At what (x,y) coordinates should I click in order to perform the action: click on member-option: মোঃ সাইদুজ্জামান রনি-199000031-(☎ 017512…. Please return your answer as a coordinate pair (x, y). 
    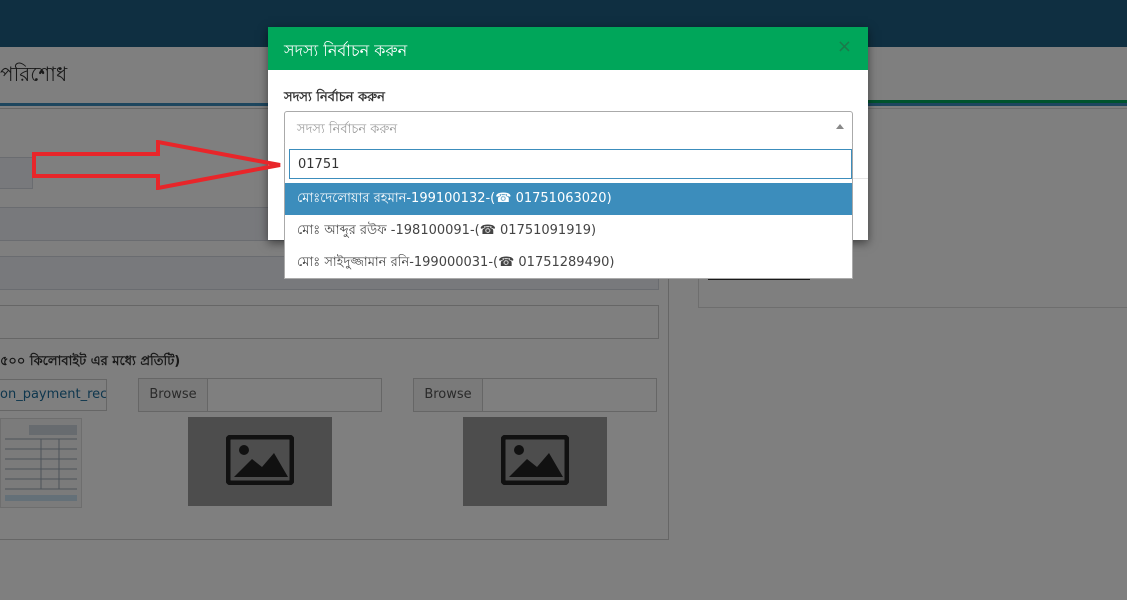
    Looking at the image, I should click on (568, 263).